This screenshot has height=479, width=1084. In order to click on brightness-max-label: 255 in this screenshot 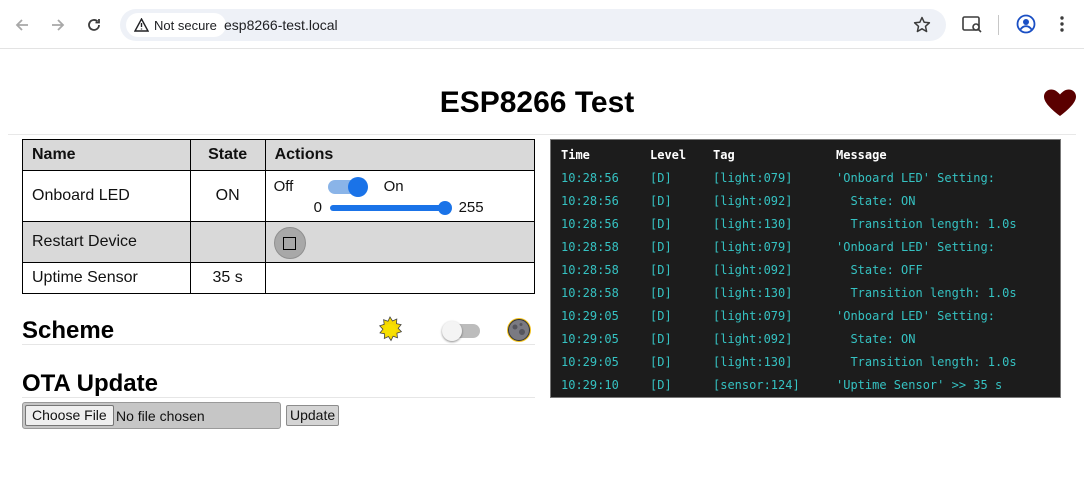, I will do `click(471, 207)`.